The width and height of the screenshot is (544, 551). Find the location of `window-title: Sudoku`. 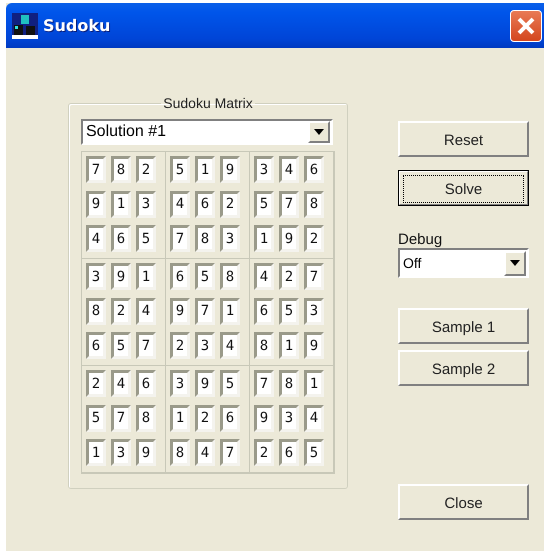

window-title: Sudoku is located at coordinates (76, 25).